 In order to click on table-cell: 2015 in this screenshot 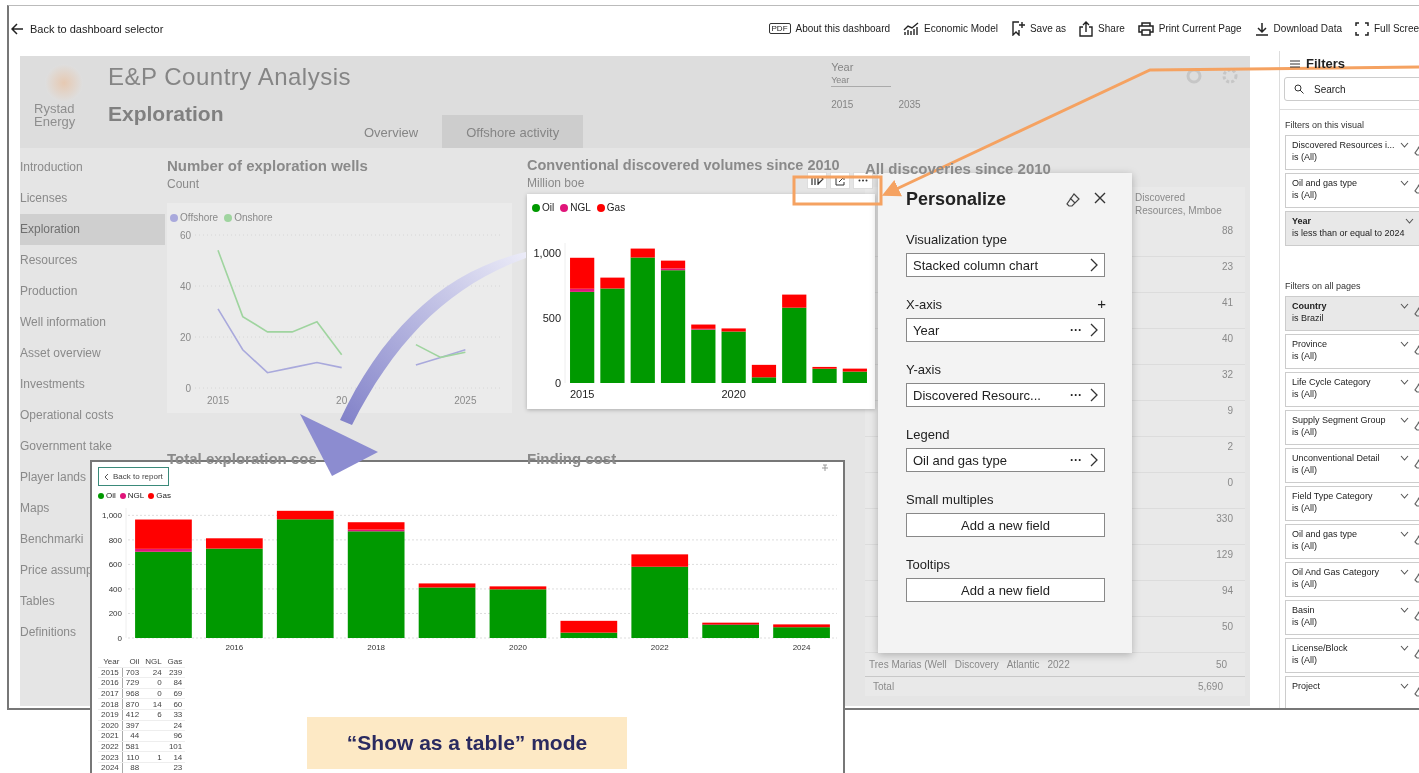, I will do `click(110, 672)`.